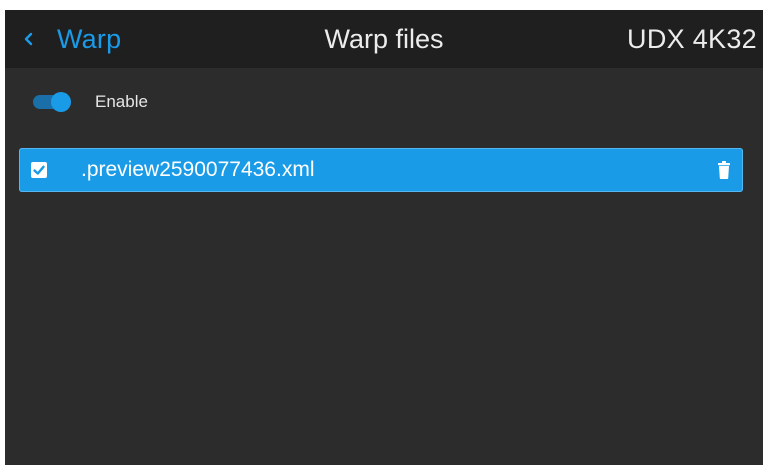  Describe the element at coordinates (724, 170) in the screenshot. I see `trash-icon` at that location.